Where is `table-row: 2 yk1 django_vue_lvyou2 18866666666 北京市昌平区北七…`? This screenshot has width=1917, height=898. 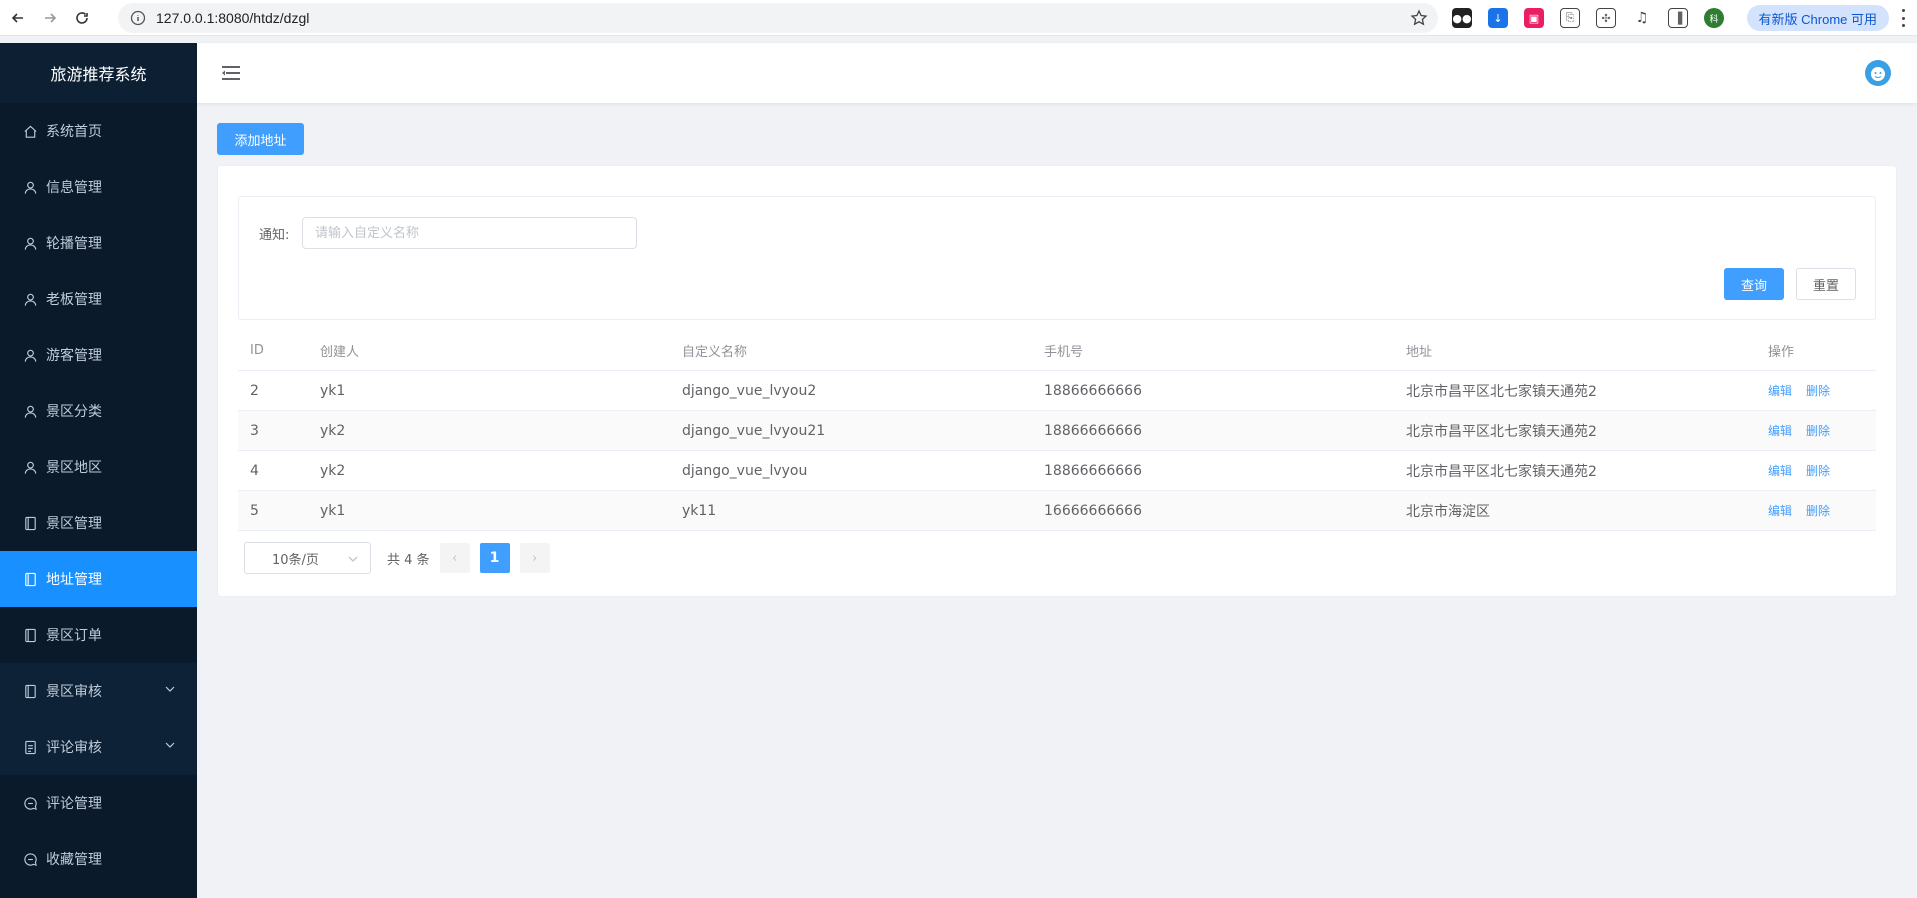 table-row: 2 yk1 django_vue_lvyou2 18866666666 北京市昌平区北七… is located at coordinates (1057, 391).